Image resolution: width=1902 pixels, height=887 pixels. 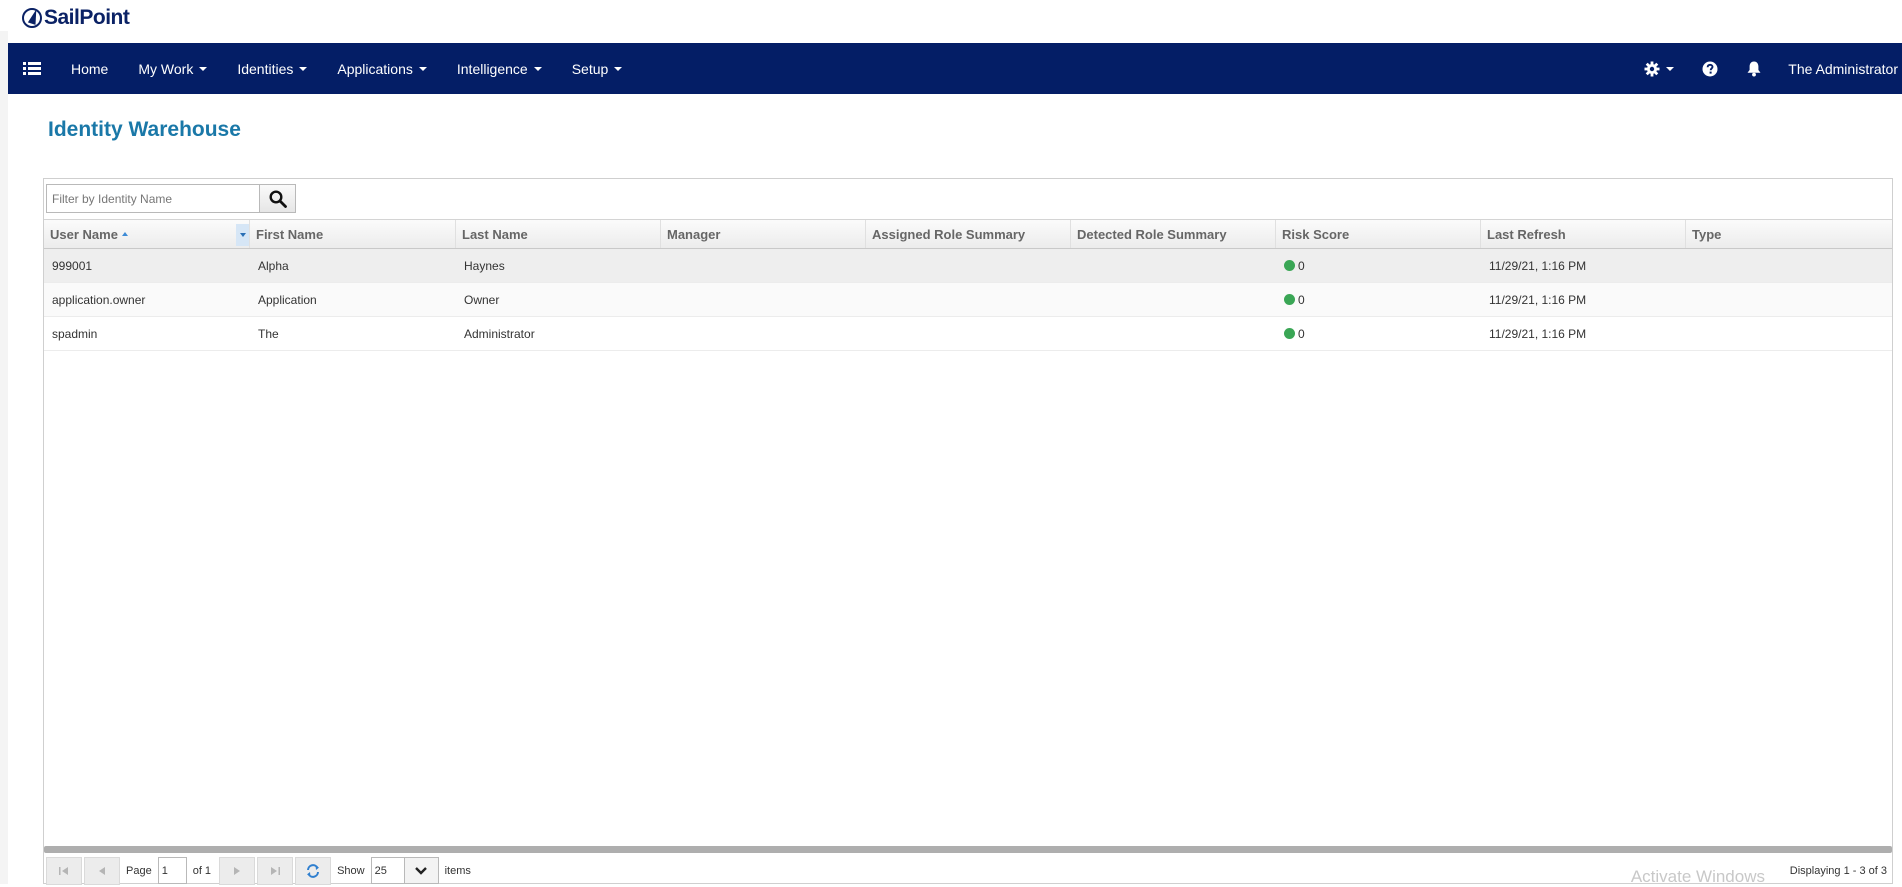 What do you see at coordinates (351, 870) in the screenshot?
I see `show-label: Show` at bounding box center [351, 870].